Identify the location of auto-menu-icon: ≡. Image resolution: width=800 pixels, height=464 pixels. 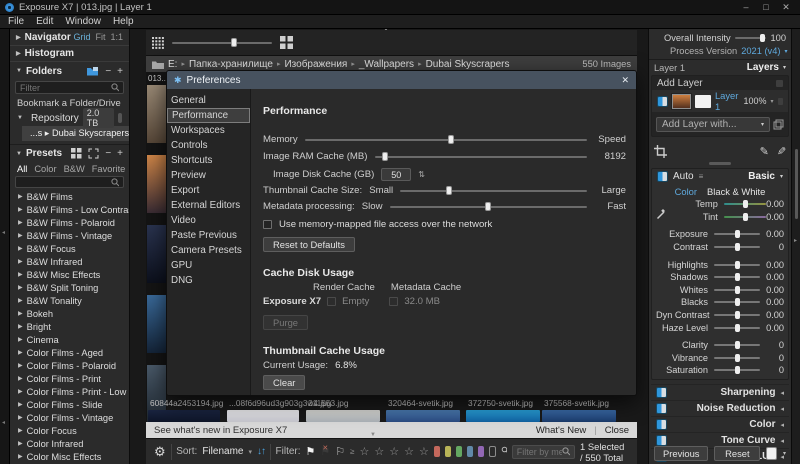
(701, 176).